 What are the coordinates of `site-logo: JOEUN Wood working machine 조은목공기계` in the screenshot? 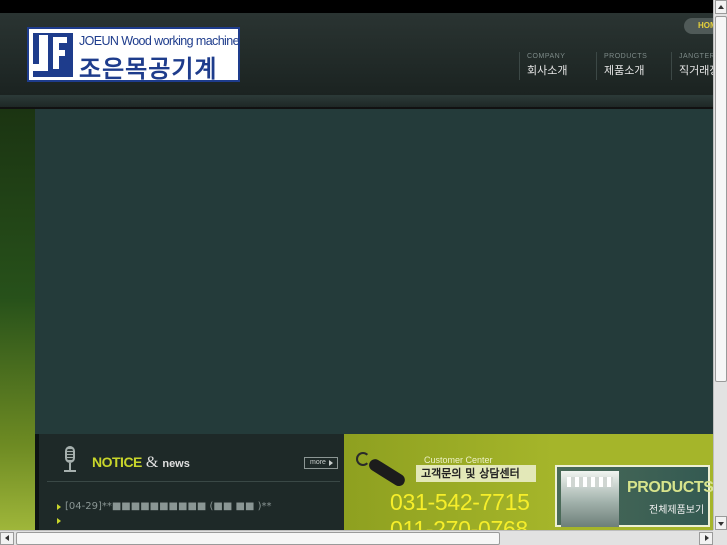 It's located at (133, 55).